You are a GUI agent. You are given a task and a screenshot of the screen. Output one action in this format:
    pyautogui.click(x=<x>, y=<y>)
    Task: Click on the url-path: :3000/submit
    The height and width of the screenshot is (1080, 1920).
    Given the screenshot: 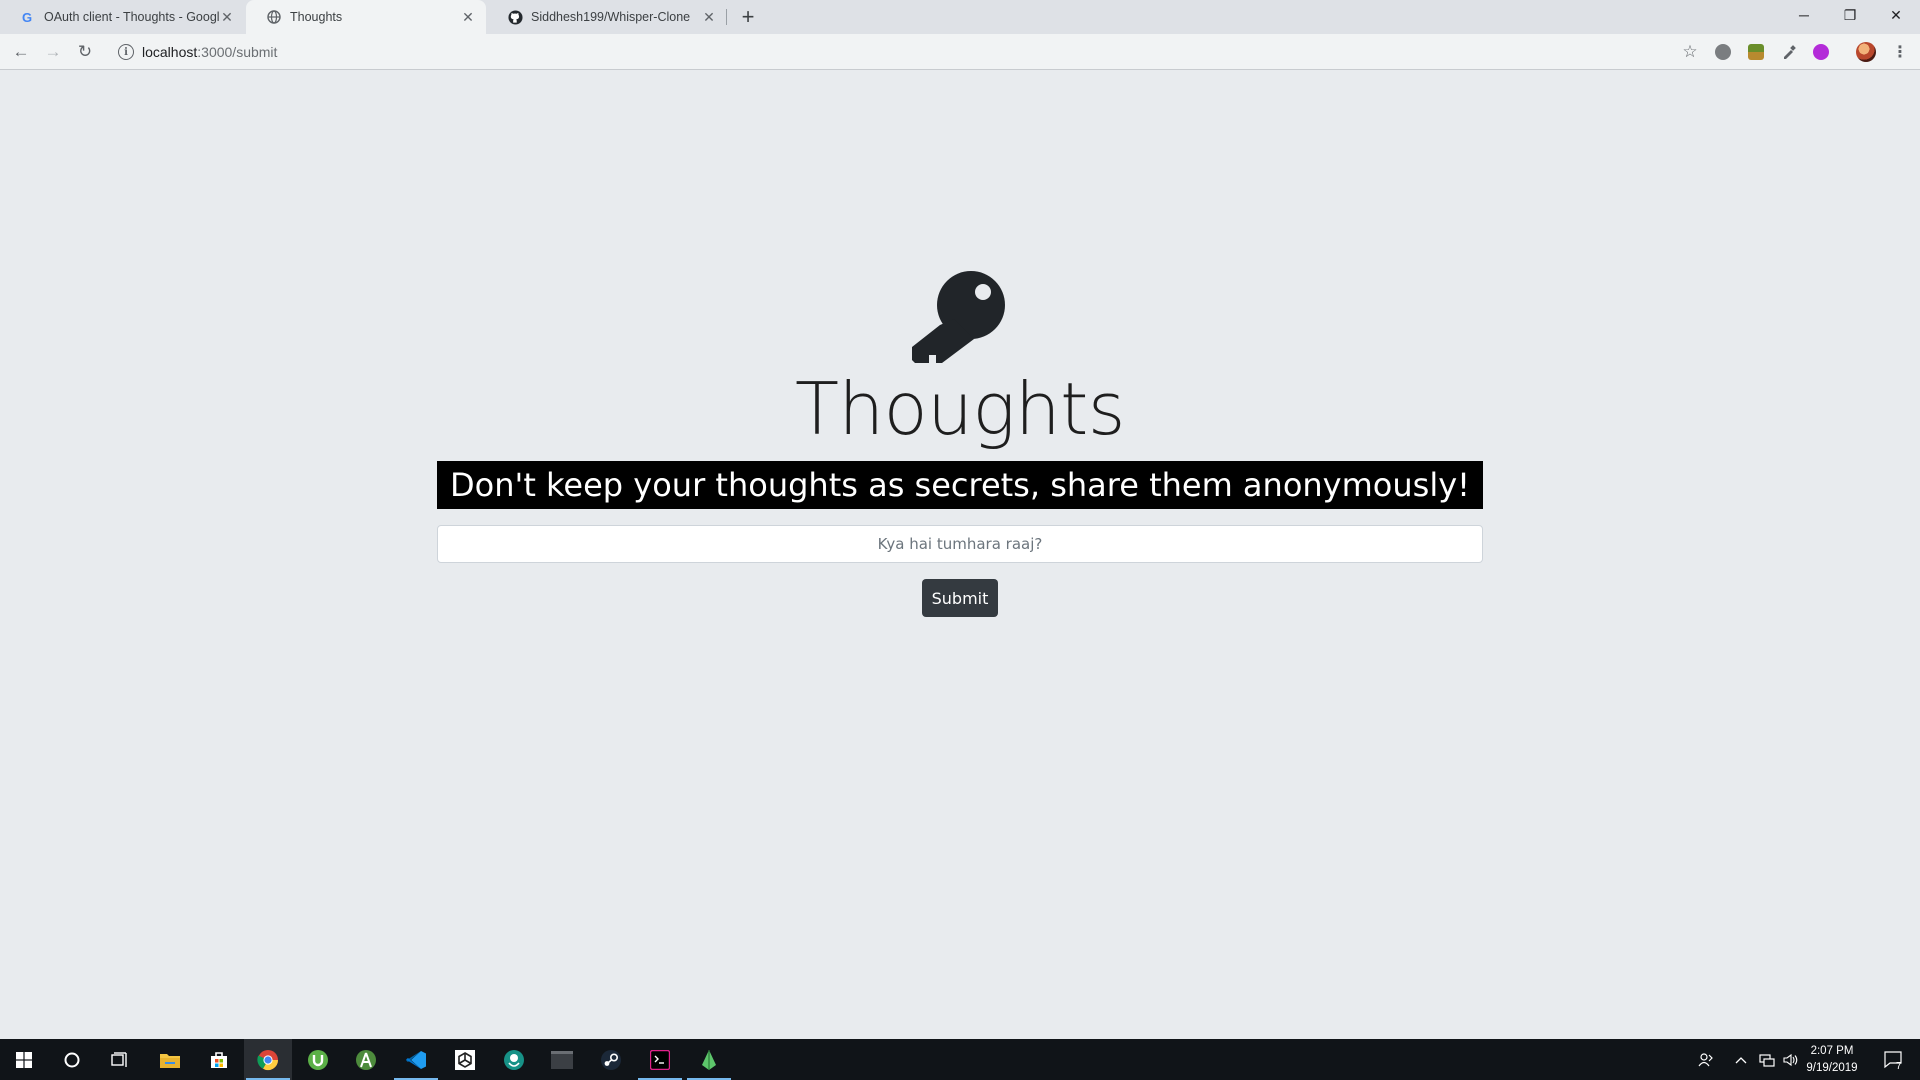 What is the action you would take?
    pyautogui.click(x=237, y=52)
    